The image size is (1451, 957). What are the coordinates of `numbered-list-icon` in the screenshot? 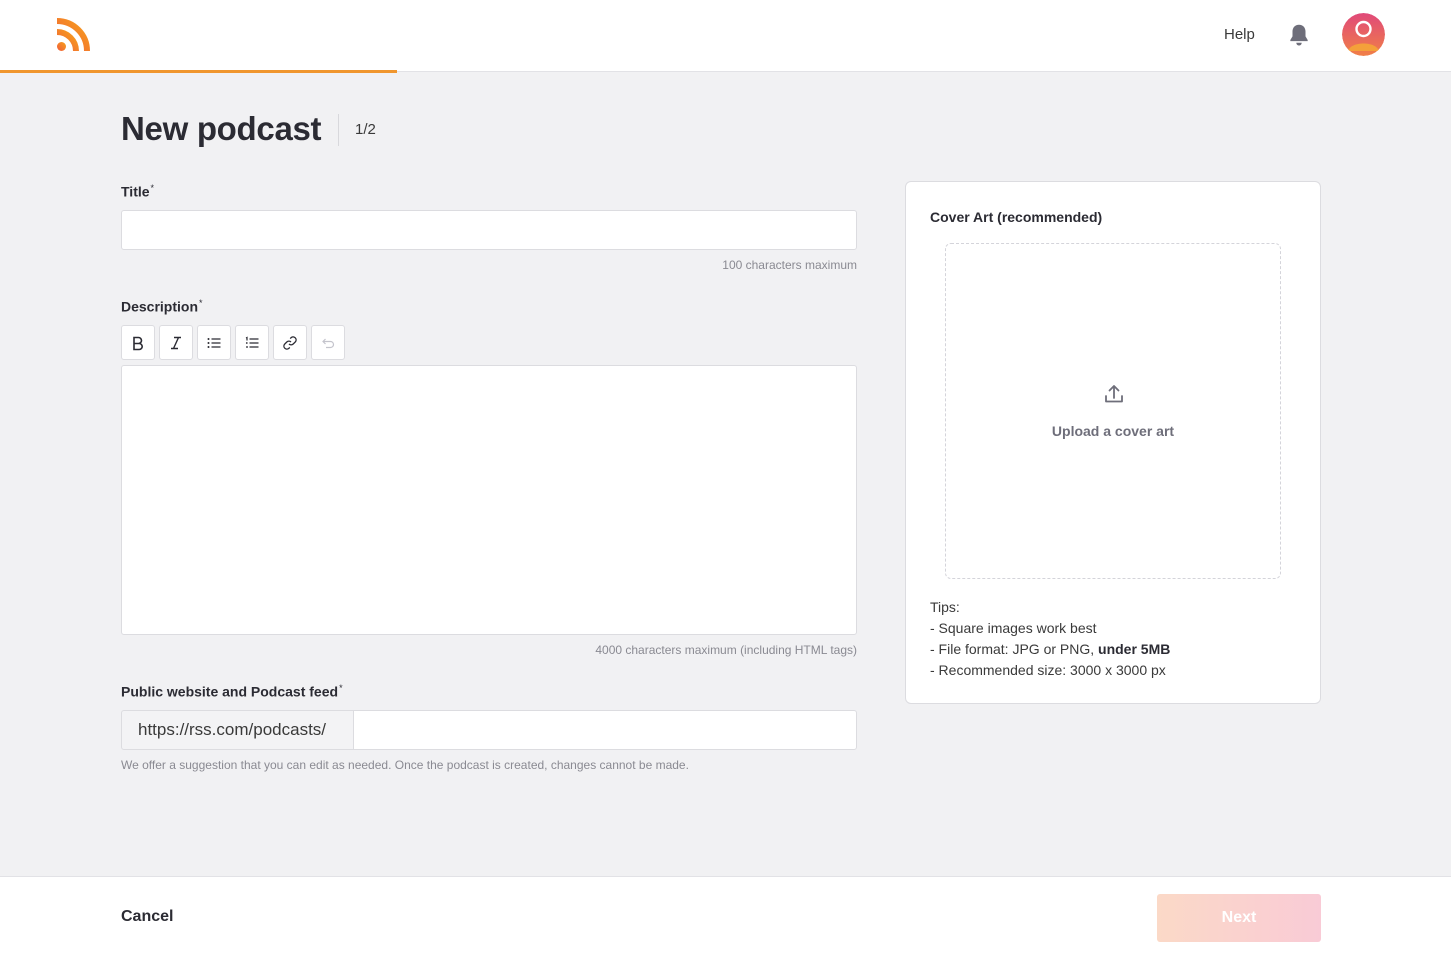 It's located at (252, 342).